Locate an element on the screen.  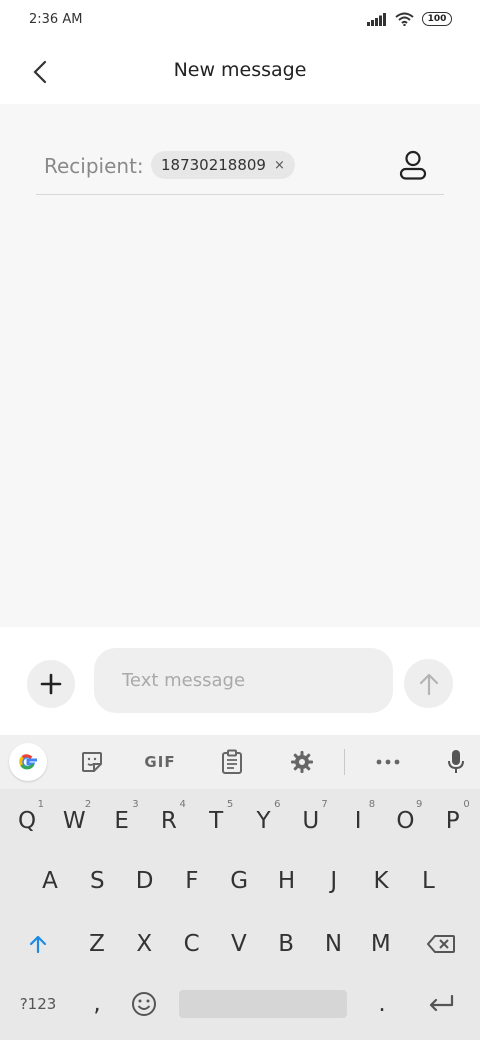
gif-button: GIF is located at coordinates (160, 762).